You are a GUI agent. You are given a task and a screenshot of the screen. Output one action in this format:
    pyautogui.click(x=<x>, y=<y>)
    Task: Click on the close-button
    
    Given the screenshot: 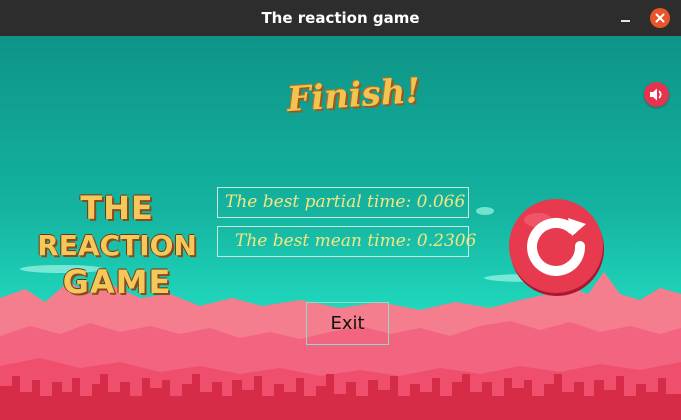 What is the action you would take?
    pyautogui.click(x=660, y=18)
    